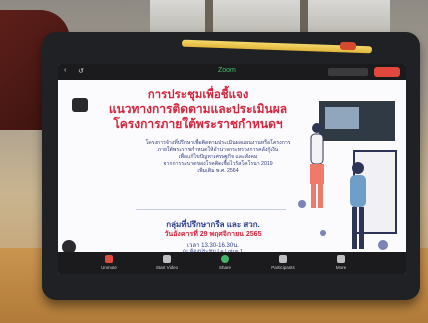  Describe the element at coordinates (213, 234) in the screenshot. I see `meeting-date: วันอังคารที่ 29 พฤศจิกายน 2565` at that location.